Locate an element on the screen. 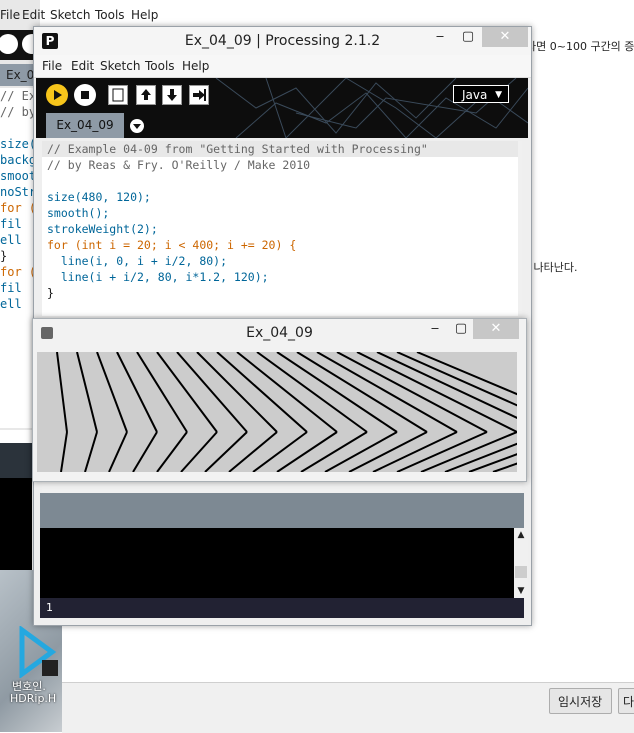 The height and width of the screenshot is (733, 634). title-bar: P Ex_04_09 | Processing 2.1.2 ‒ ▢ ✕ is located at coordinates (282, 41).